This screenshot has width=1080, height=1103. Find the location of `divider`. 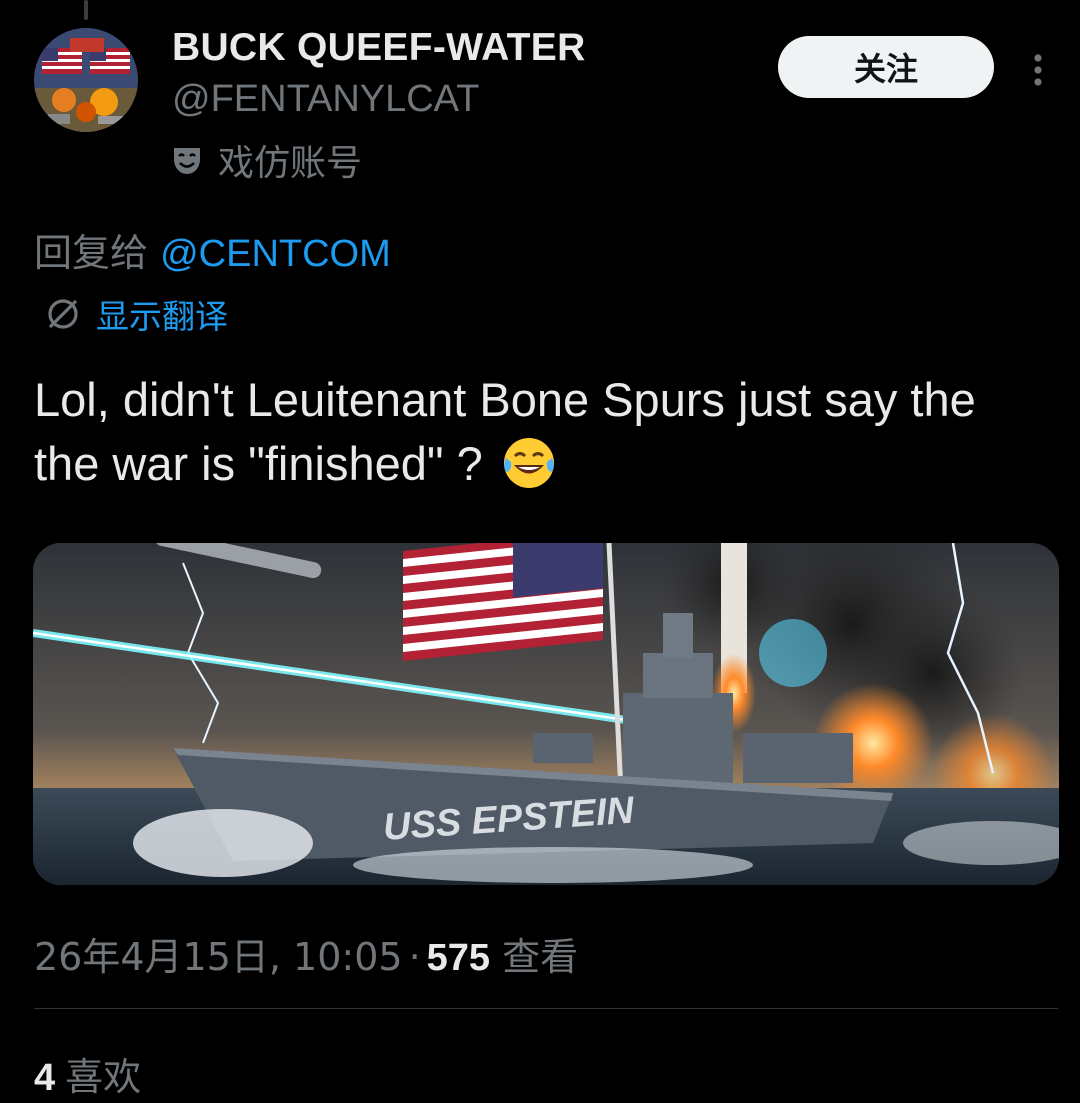

divider is located at coordinates (546, 1008).